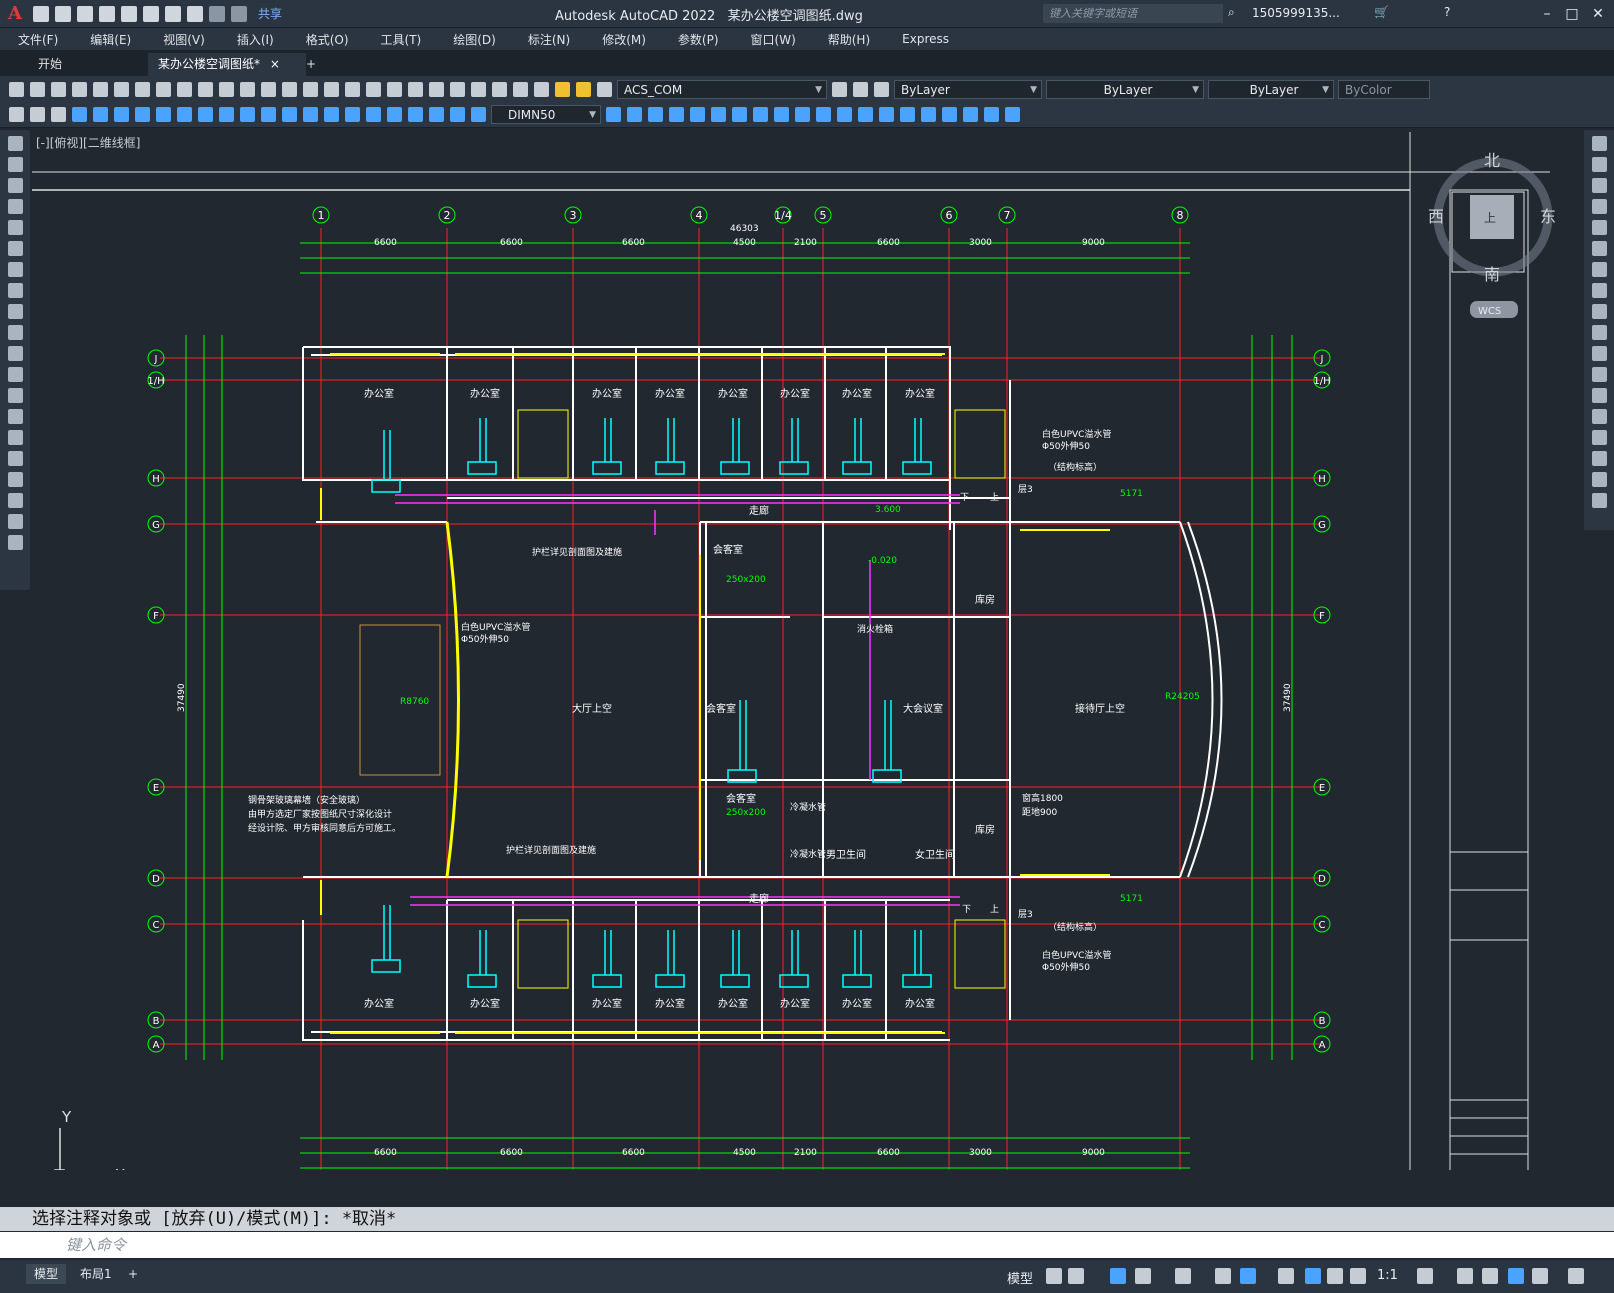 The height and width of the screenshot is (1293, 1614). I want to click on dim-update-icon, so click(478, 114).